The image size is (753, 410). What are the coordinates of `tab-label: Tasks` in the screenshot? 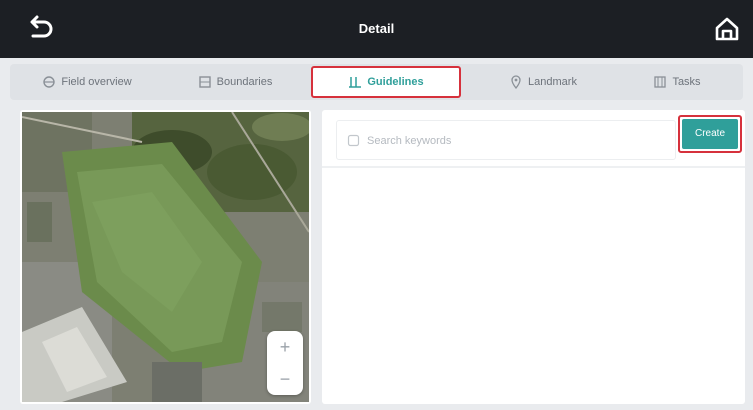 It's located at (686, 82).